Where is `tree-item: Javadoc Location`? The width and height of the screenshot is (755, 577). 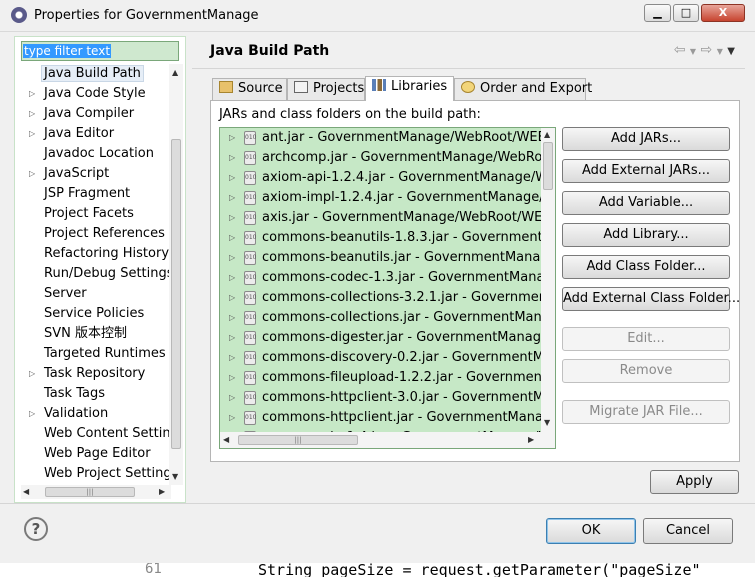
tree-item: Javadoc Location is located at coordinates (96, 154).